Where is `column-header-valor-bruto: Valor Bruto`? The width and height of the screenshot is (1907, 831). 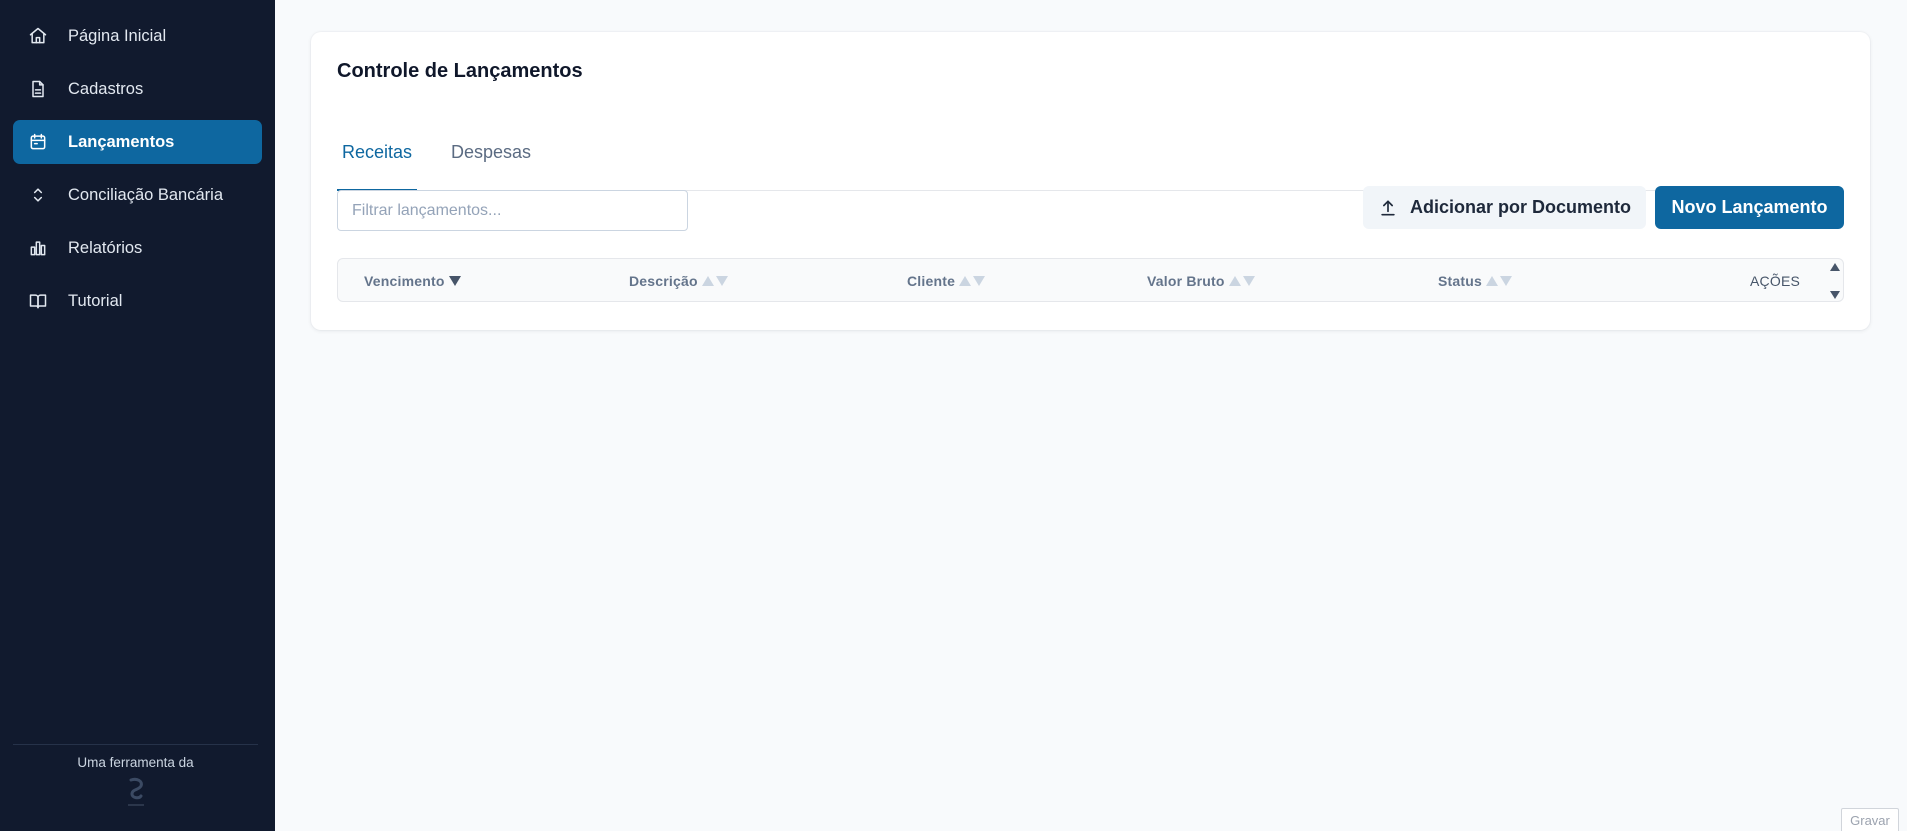
column-header-valor-bruto: Valor Bruto is located at coordinates (1201, 281).